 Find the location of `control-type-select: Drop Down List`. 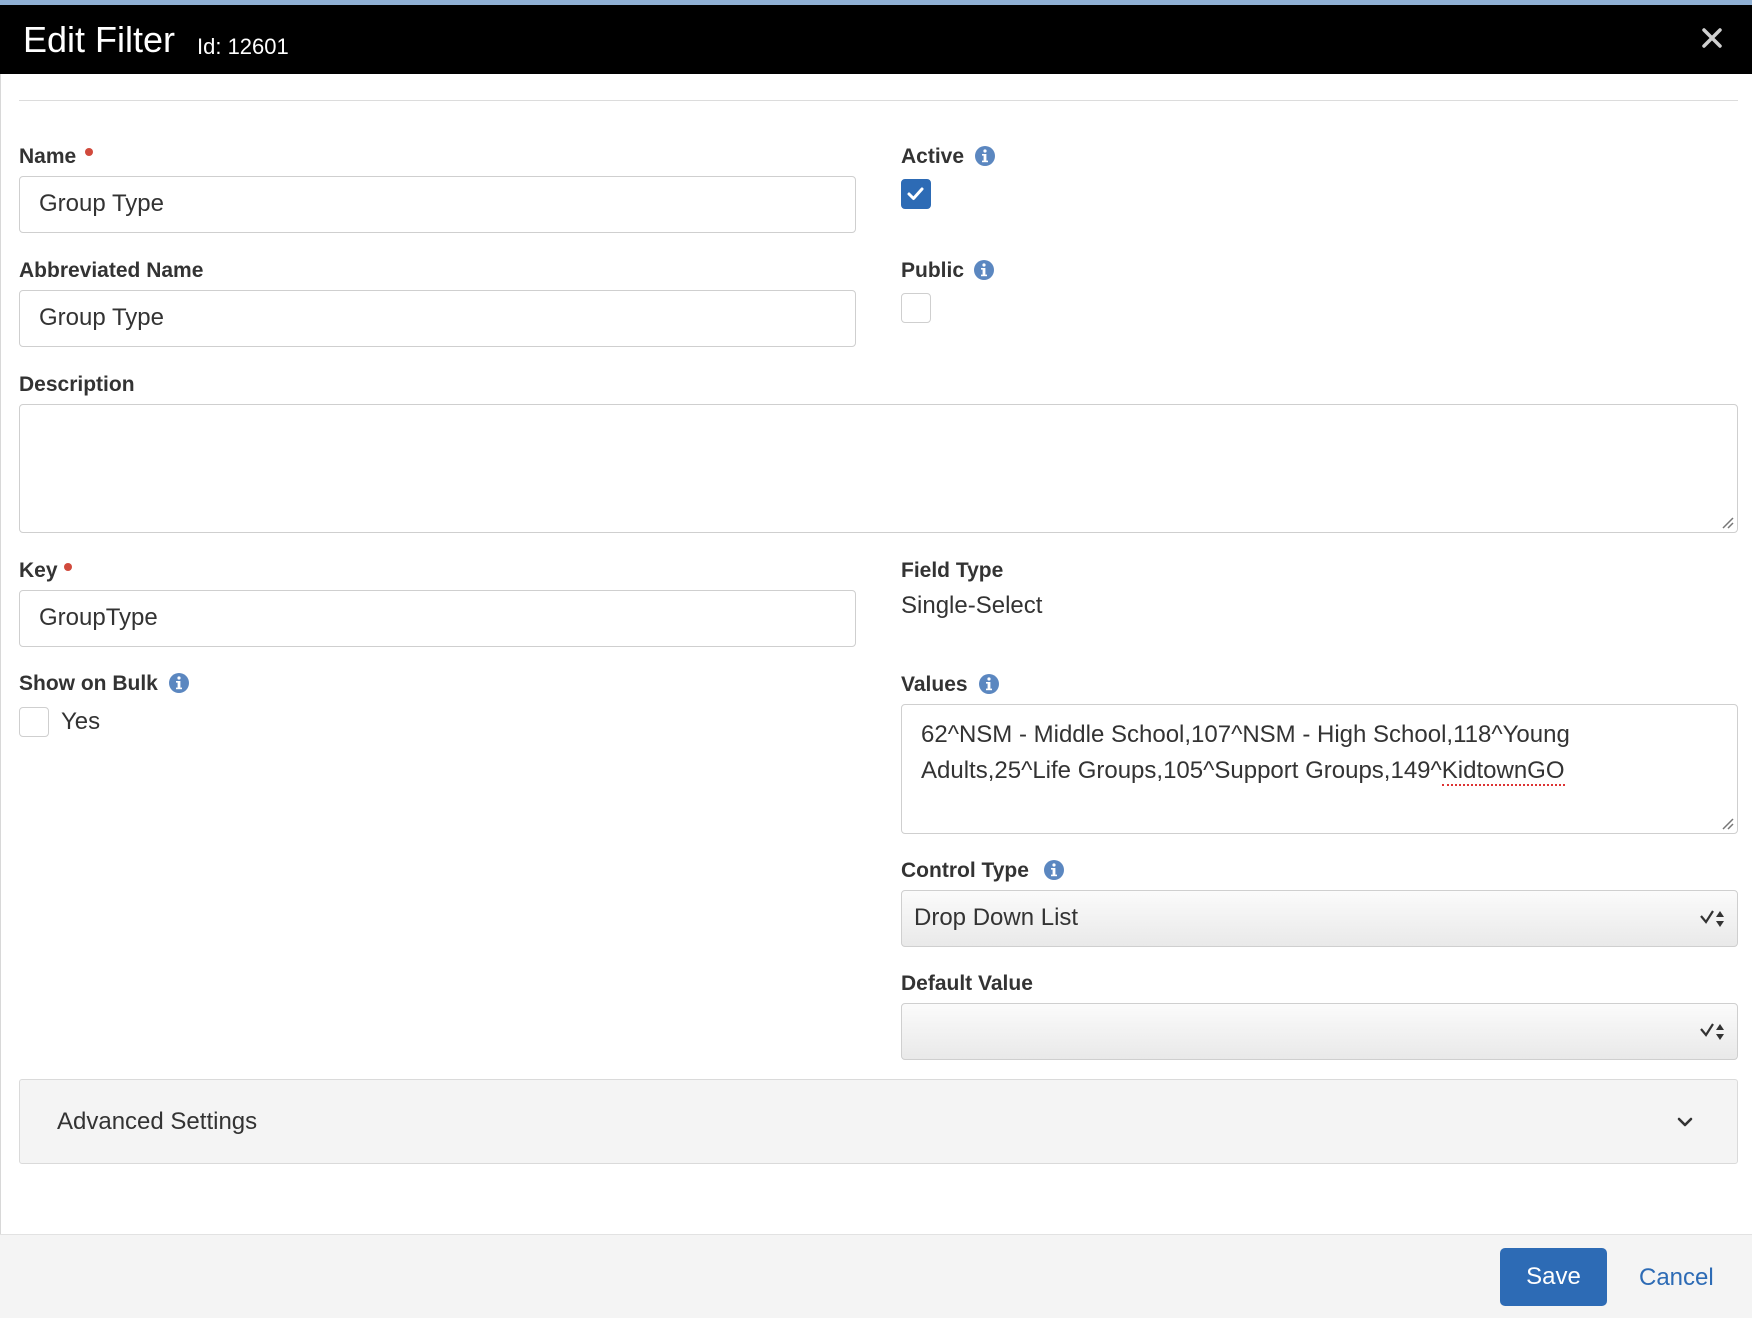

control-type-select: Drop Down List is located at coordinates (1319, 918).